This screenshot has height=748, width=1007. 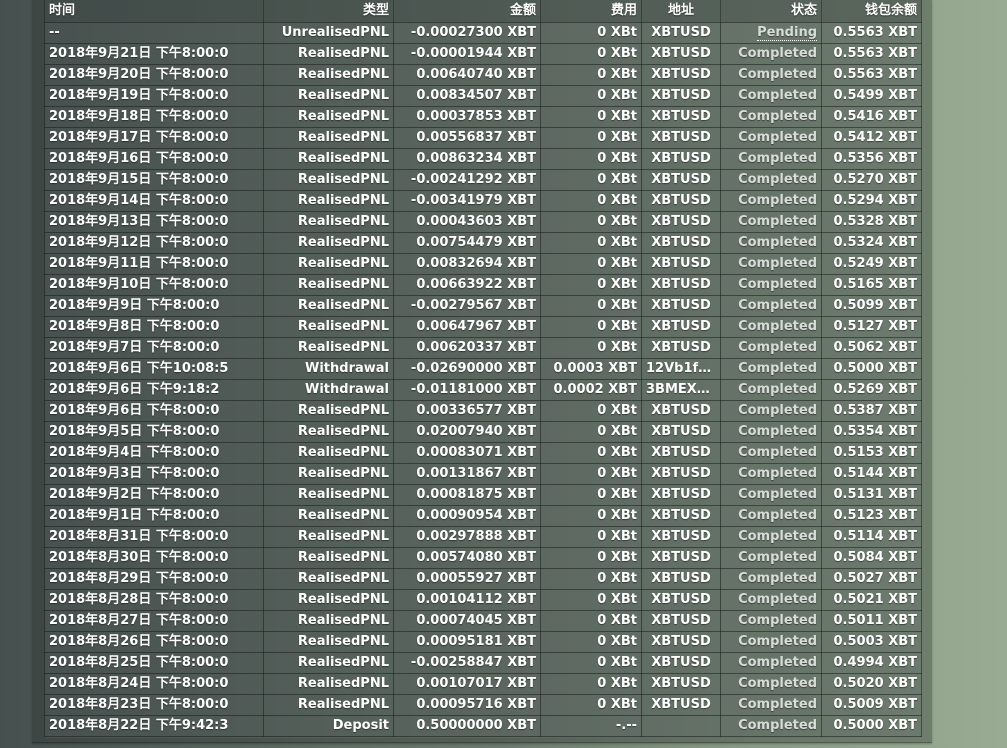 What do you see at coordinates (328, 369) in the screenshot?
I see `cell-type: Withdrawal` at bounding box center [328, 369].